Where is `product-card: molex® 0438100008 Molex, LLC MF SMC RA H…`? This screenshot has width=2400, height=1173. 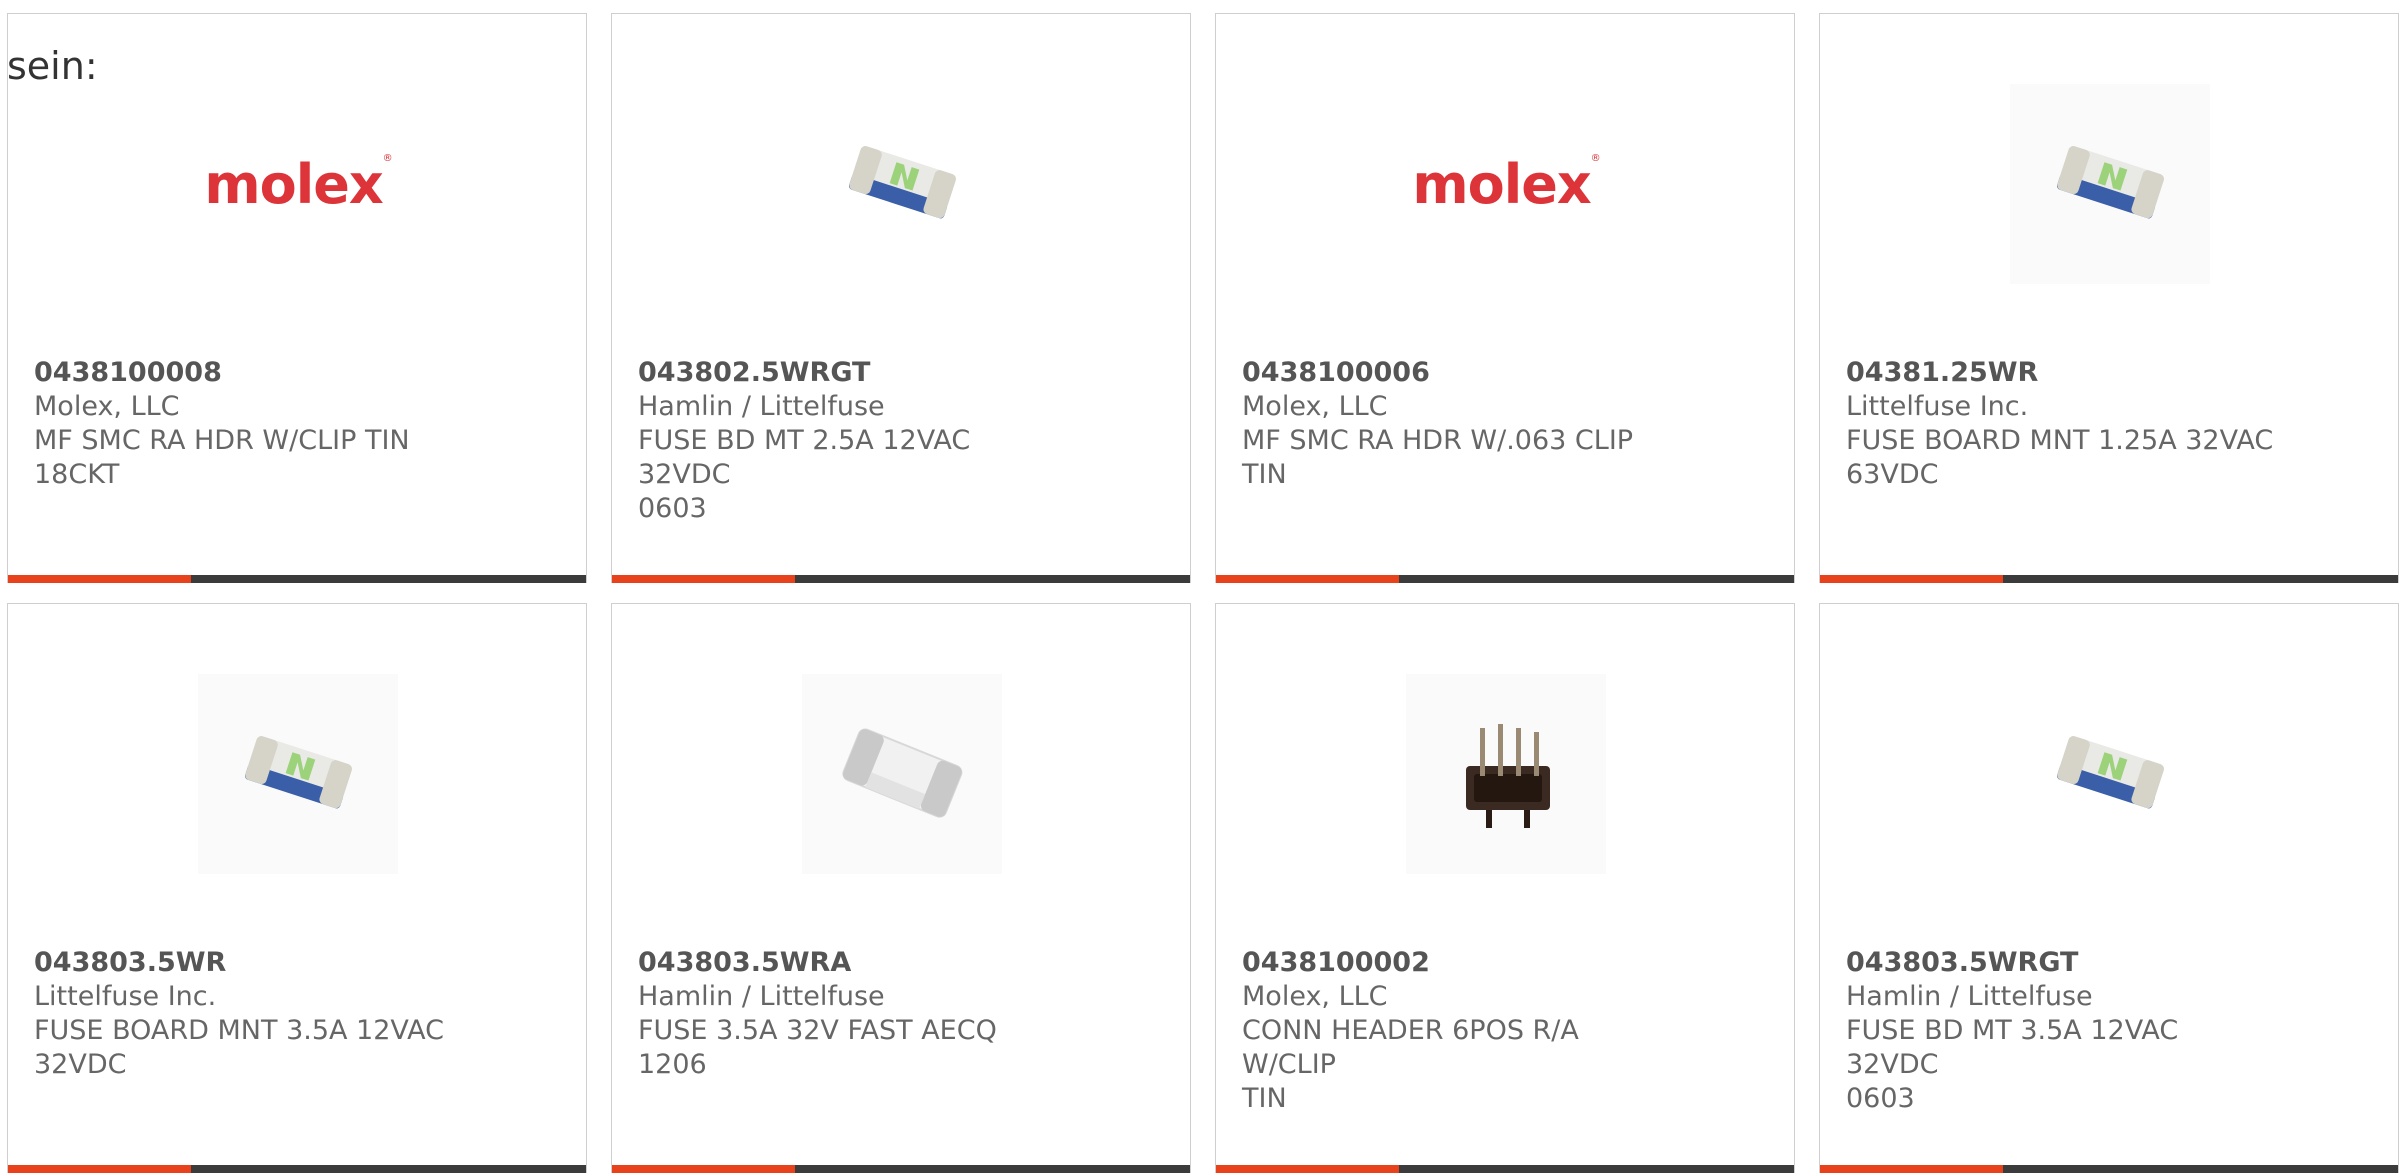
product-card: molex® 0438100008 Molex, LLC MF SMC RA H… is located at coordinates (297, 298).